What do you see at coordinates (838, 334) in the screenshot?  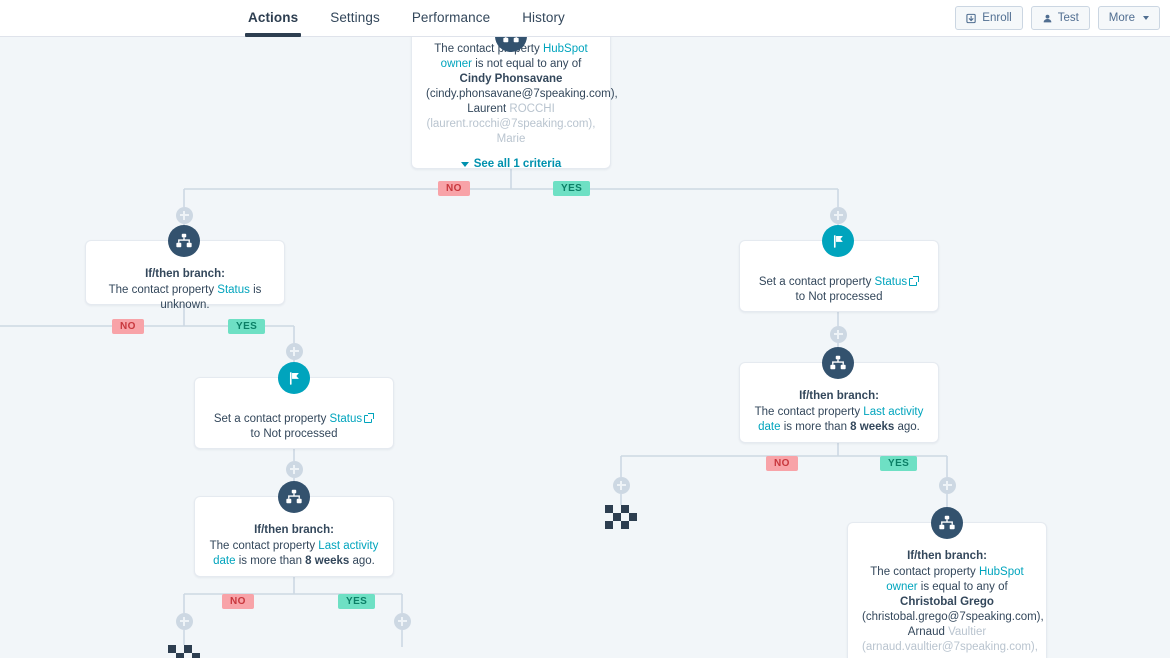 I see `add-step-button-right-mid` at bounding box center [838, 334].